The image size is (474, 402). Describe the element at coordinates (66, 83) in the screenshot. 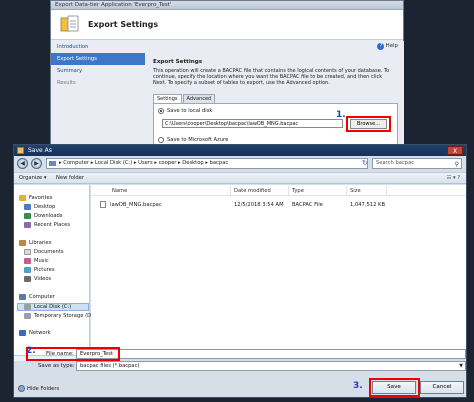

I see `nav-item-results: Results` at that location.